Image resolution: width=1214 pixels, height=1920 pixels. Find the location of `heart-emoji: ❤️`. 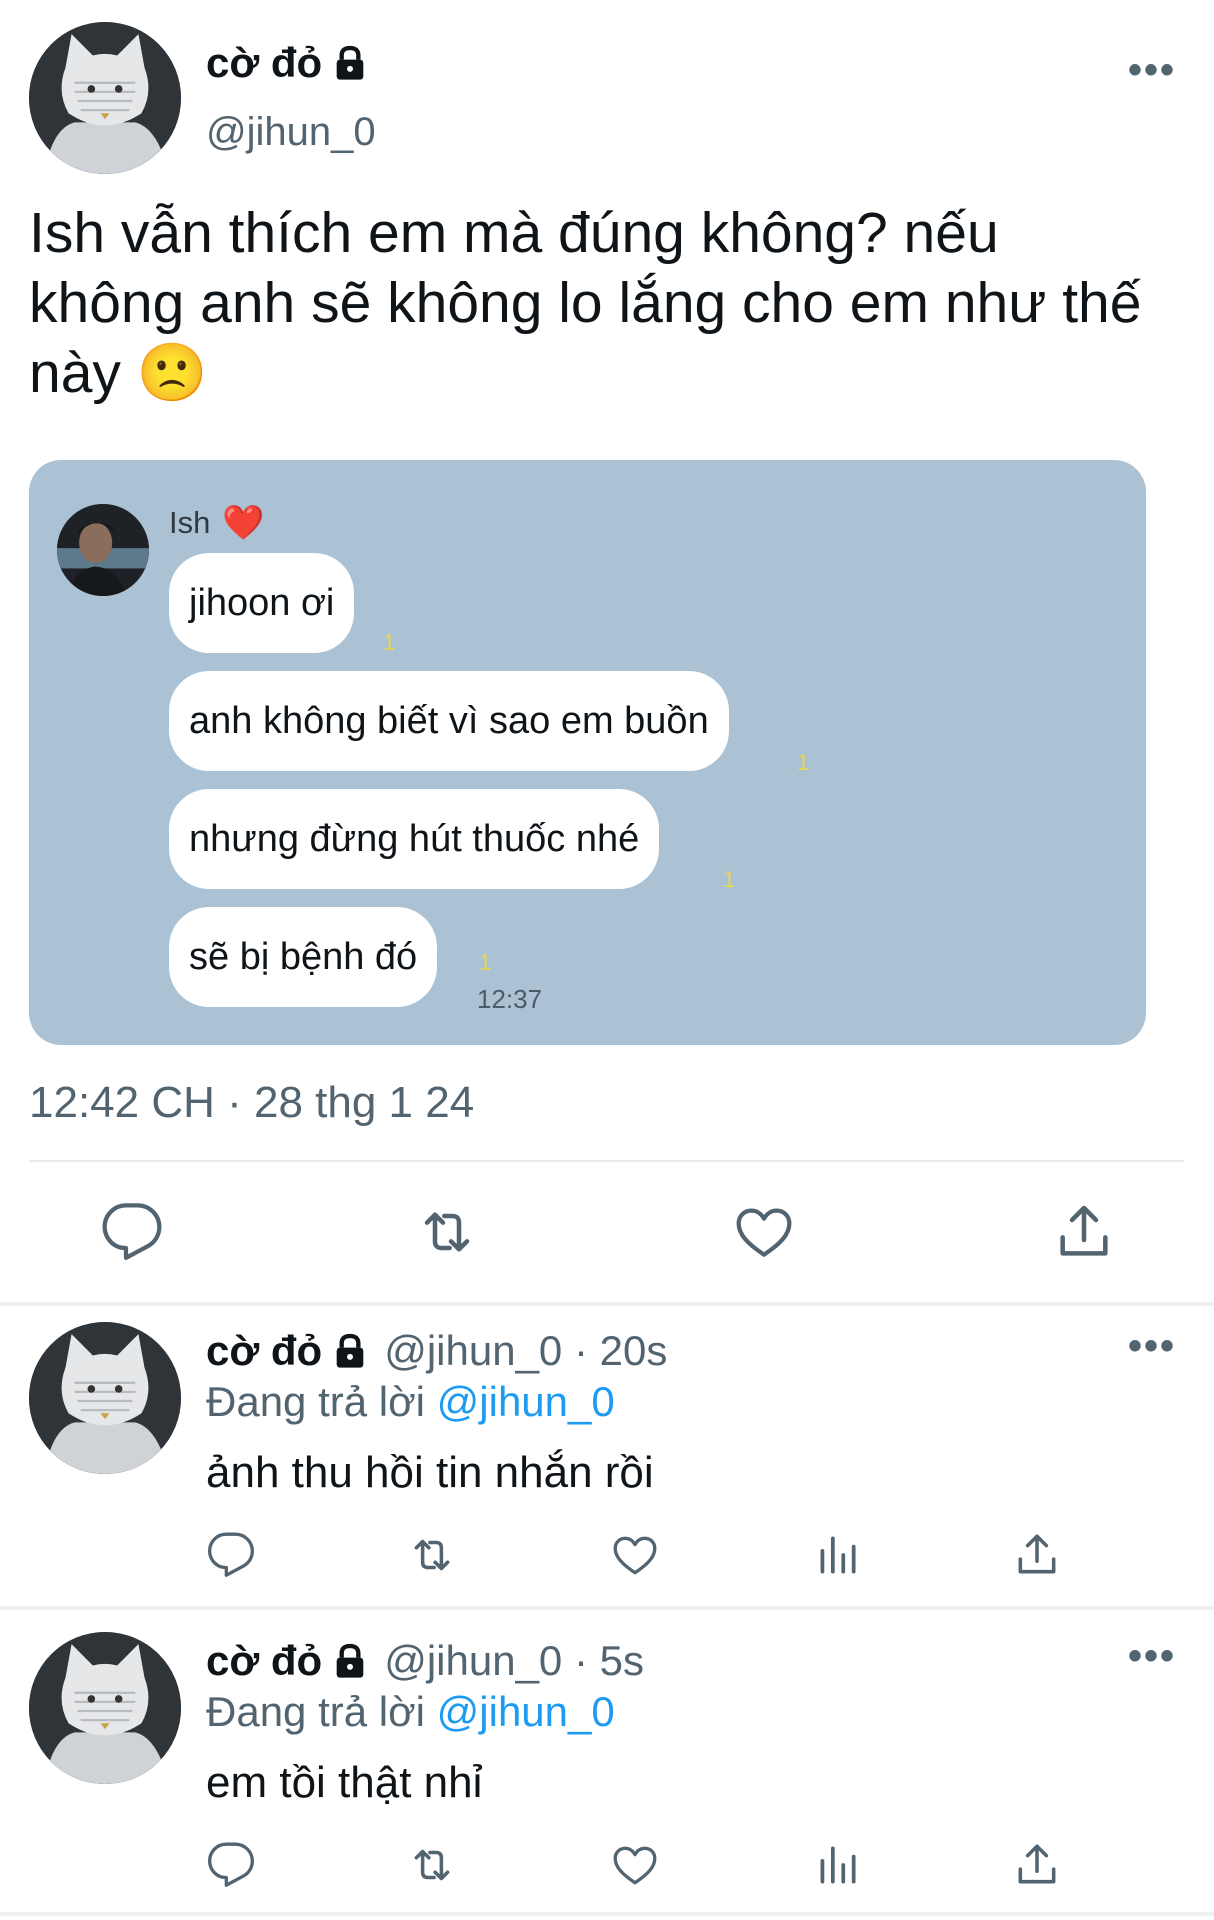

heart-emoji: ❤️ is located at coordinates (243, 523).